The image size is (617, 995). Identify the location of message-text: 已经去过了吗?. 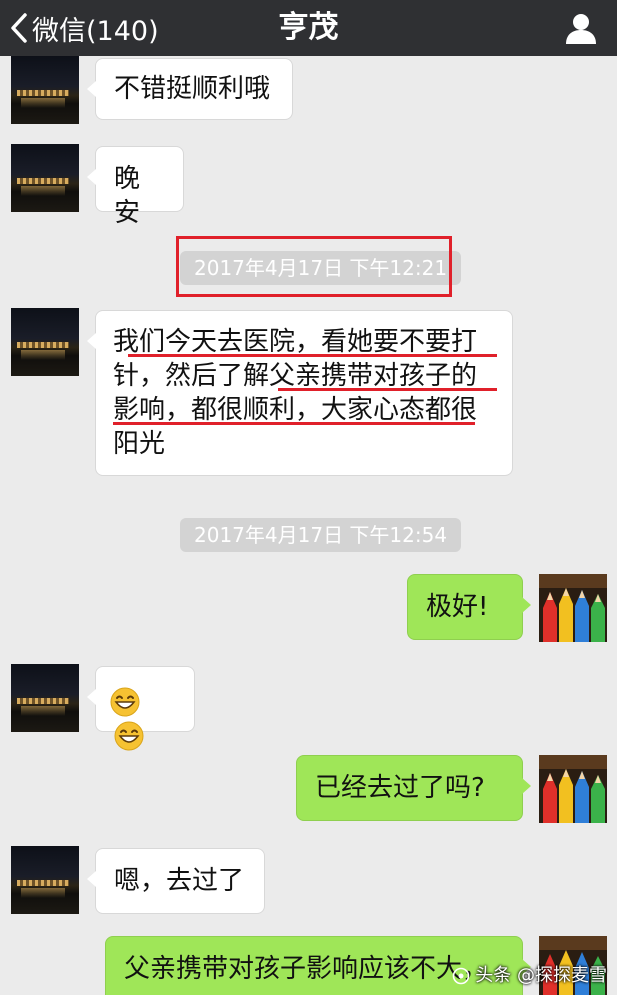
(400, 788).